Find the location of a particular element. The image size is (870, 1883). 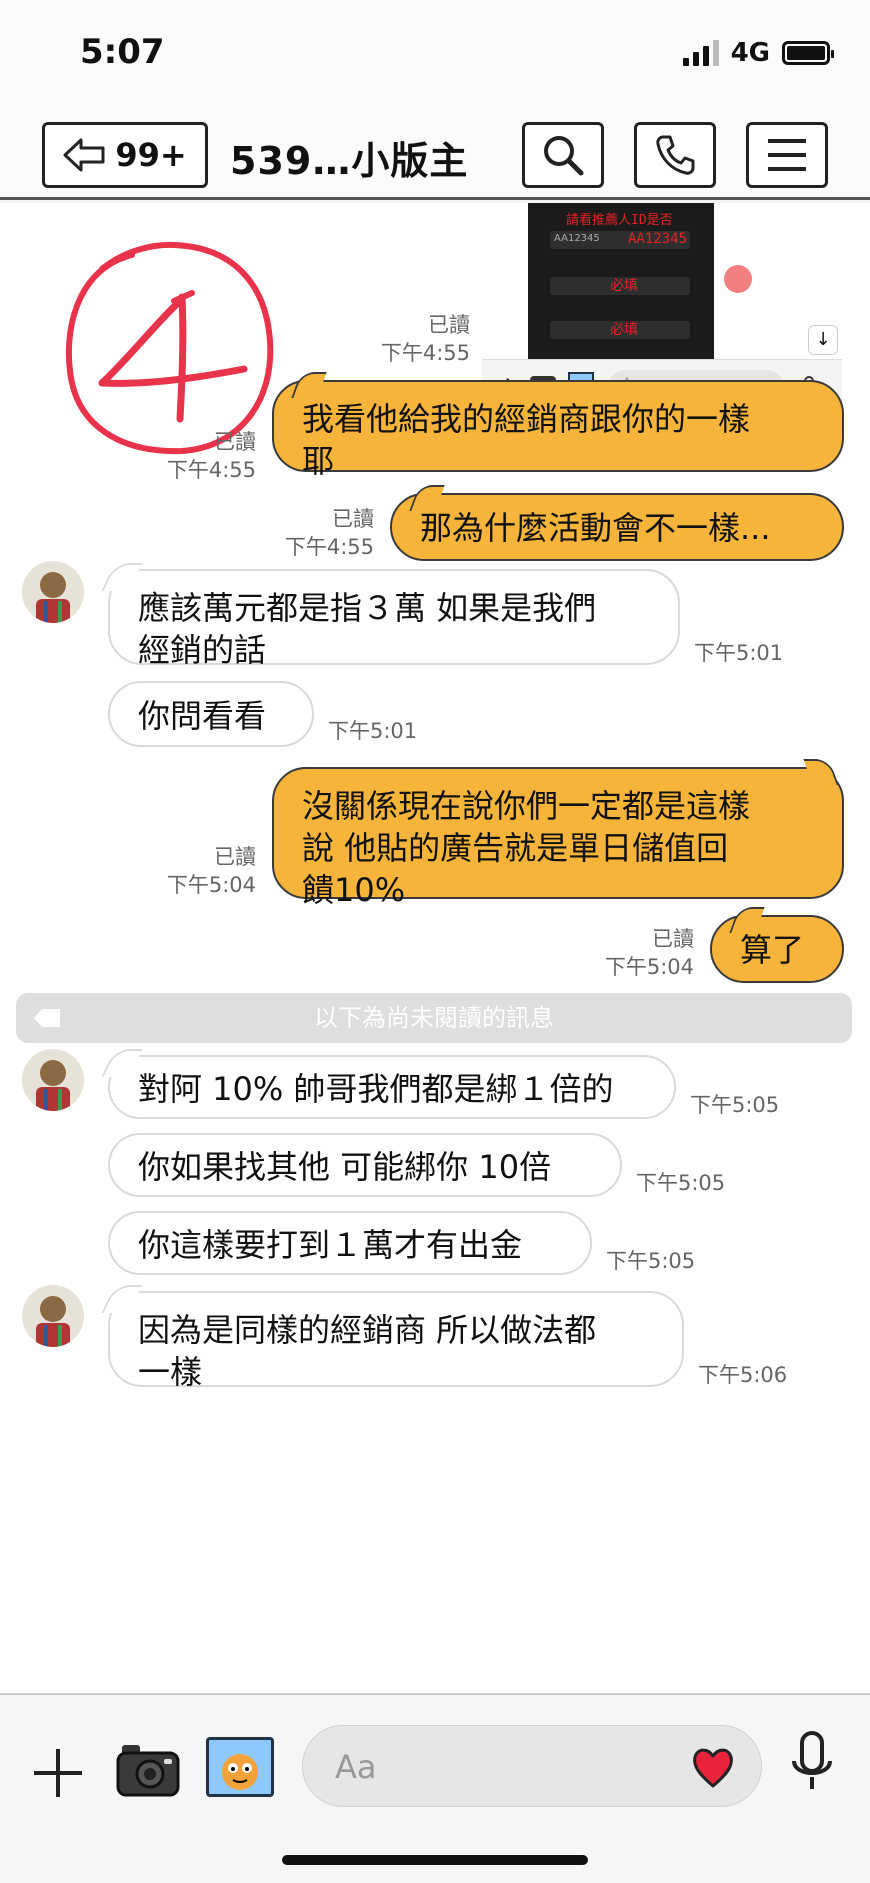

hamburger-menu-icon is located at coordinates (787, 155).